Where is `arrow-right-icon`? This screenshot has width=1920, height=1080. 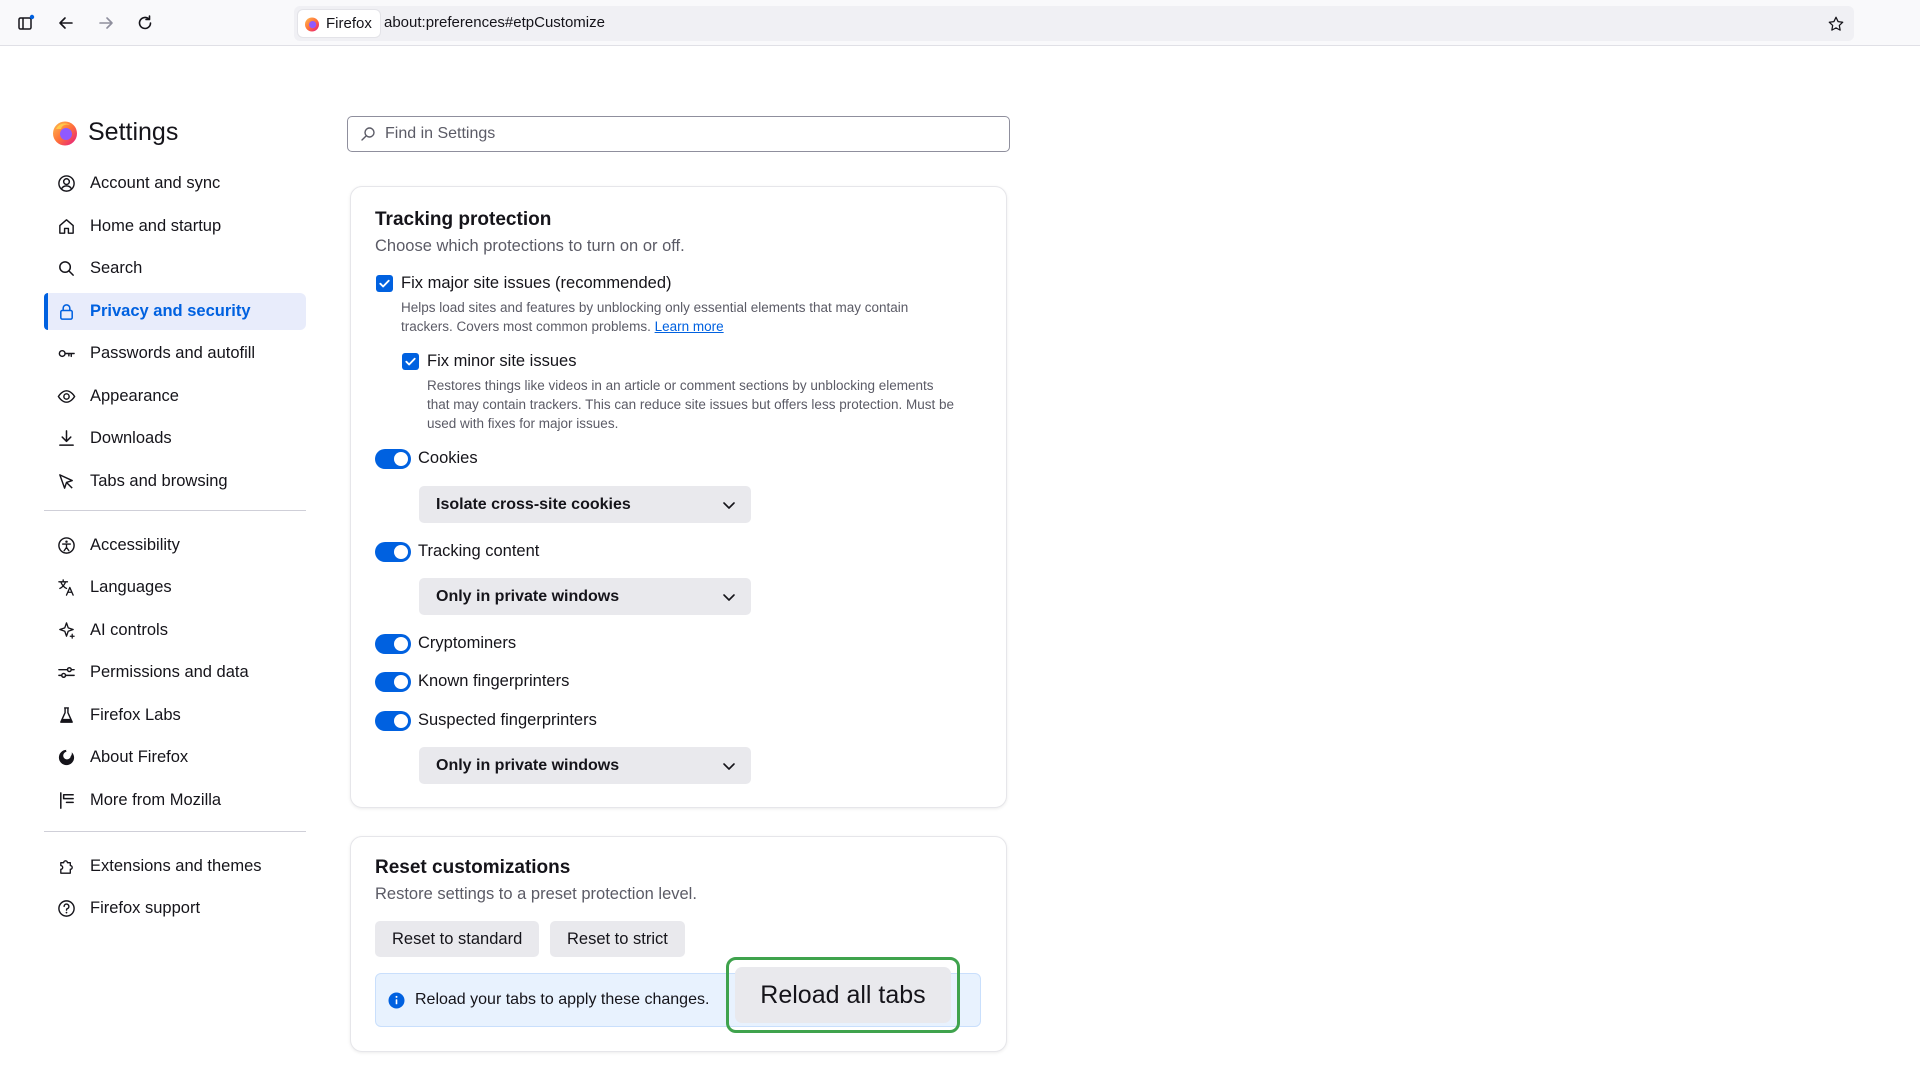
arrow-right-icon is located at coordinates (106, 23).